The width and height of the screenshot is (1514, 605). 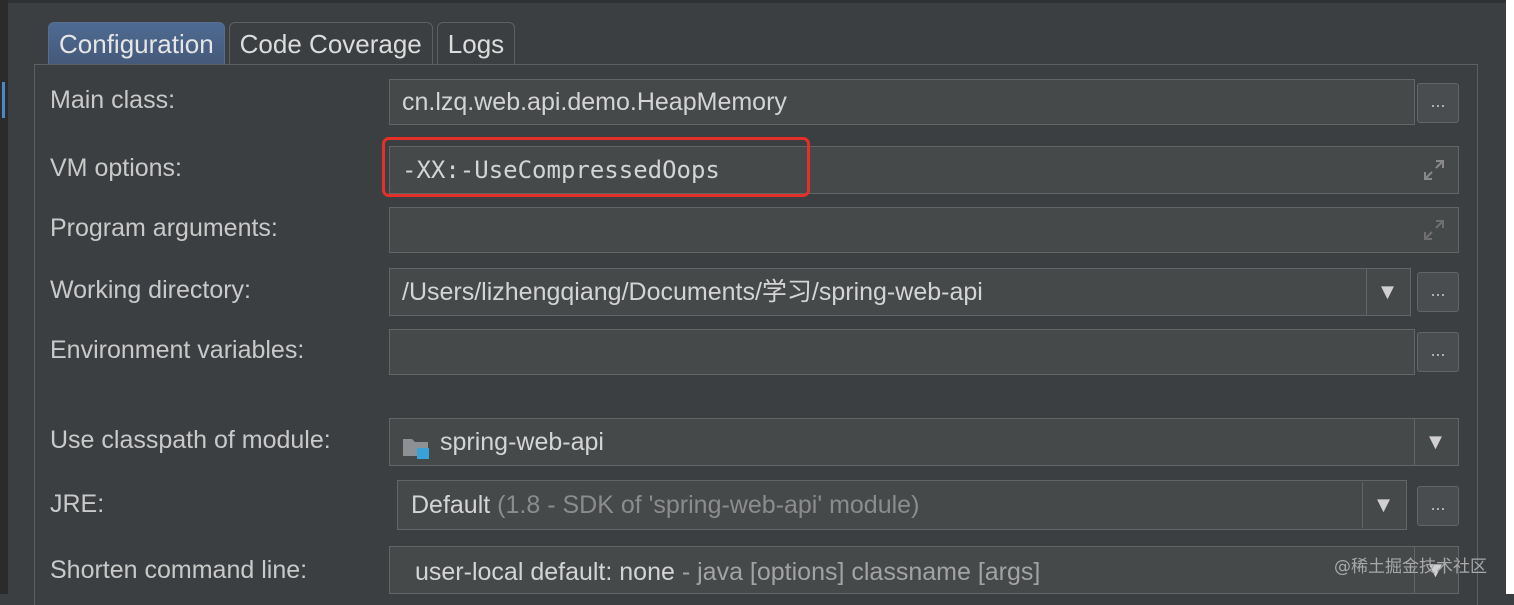 What do you see at coordinates (116, 168) in the screenshot?
I see `vm-options-label: VM options:` at bounding box center [116, 168].